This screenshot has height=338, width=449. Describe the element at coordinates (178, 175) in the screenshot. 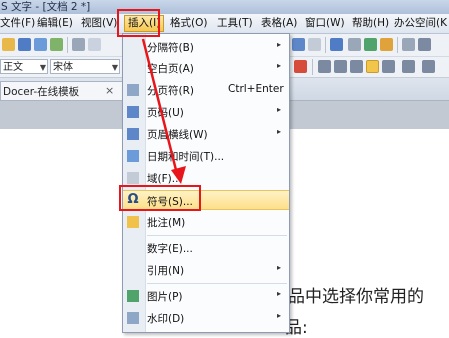

I see `arrow-head` at that location.